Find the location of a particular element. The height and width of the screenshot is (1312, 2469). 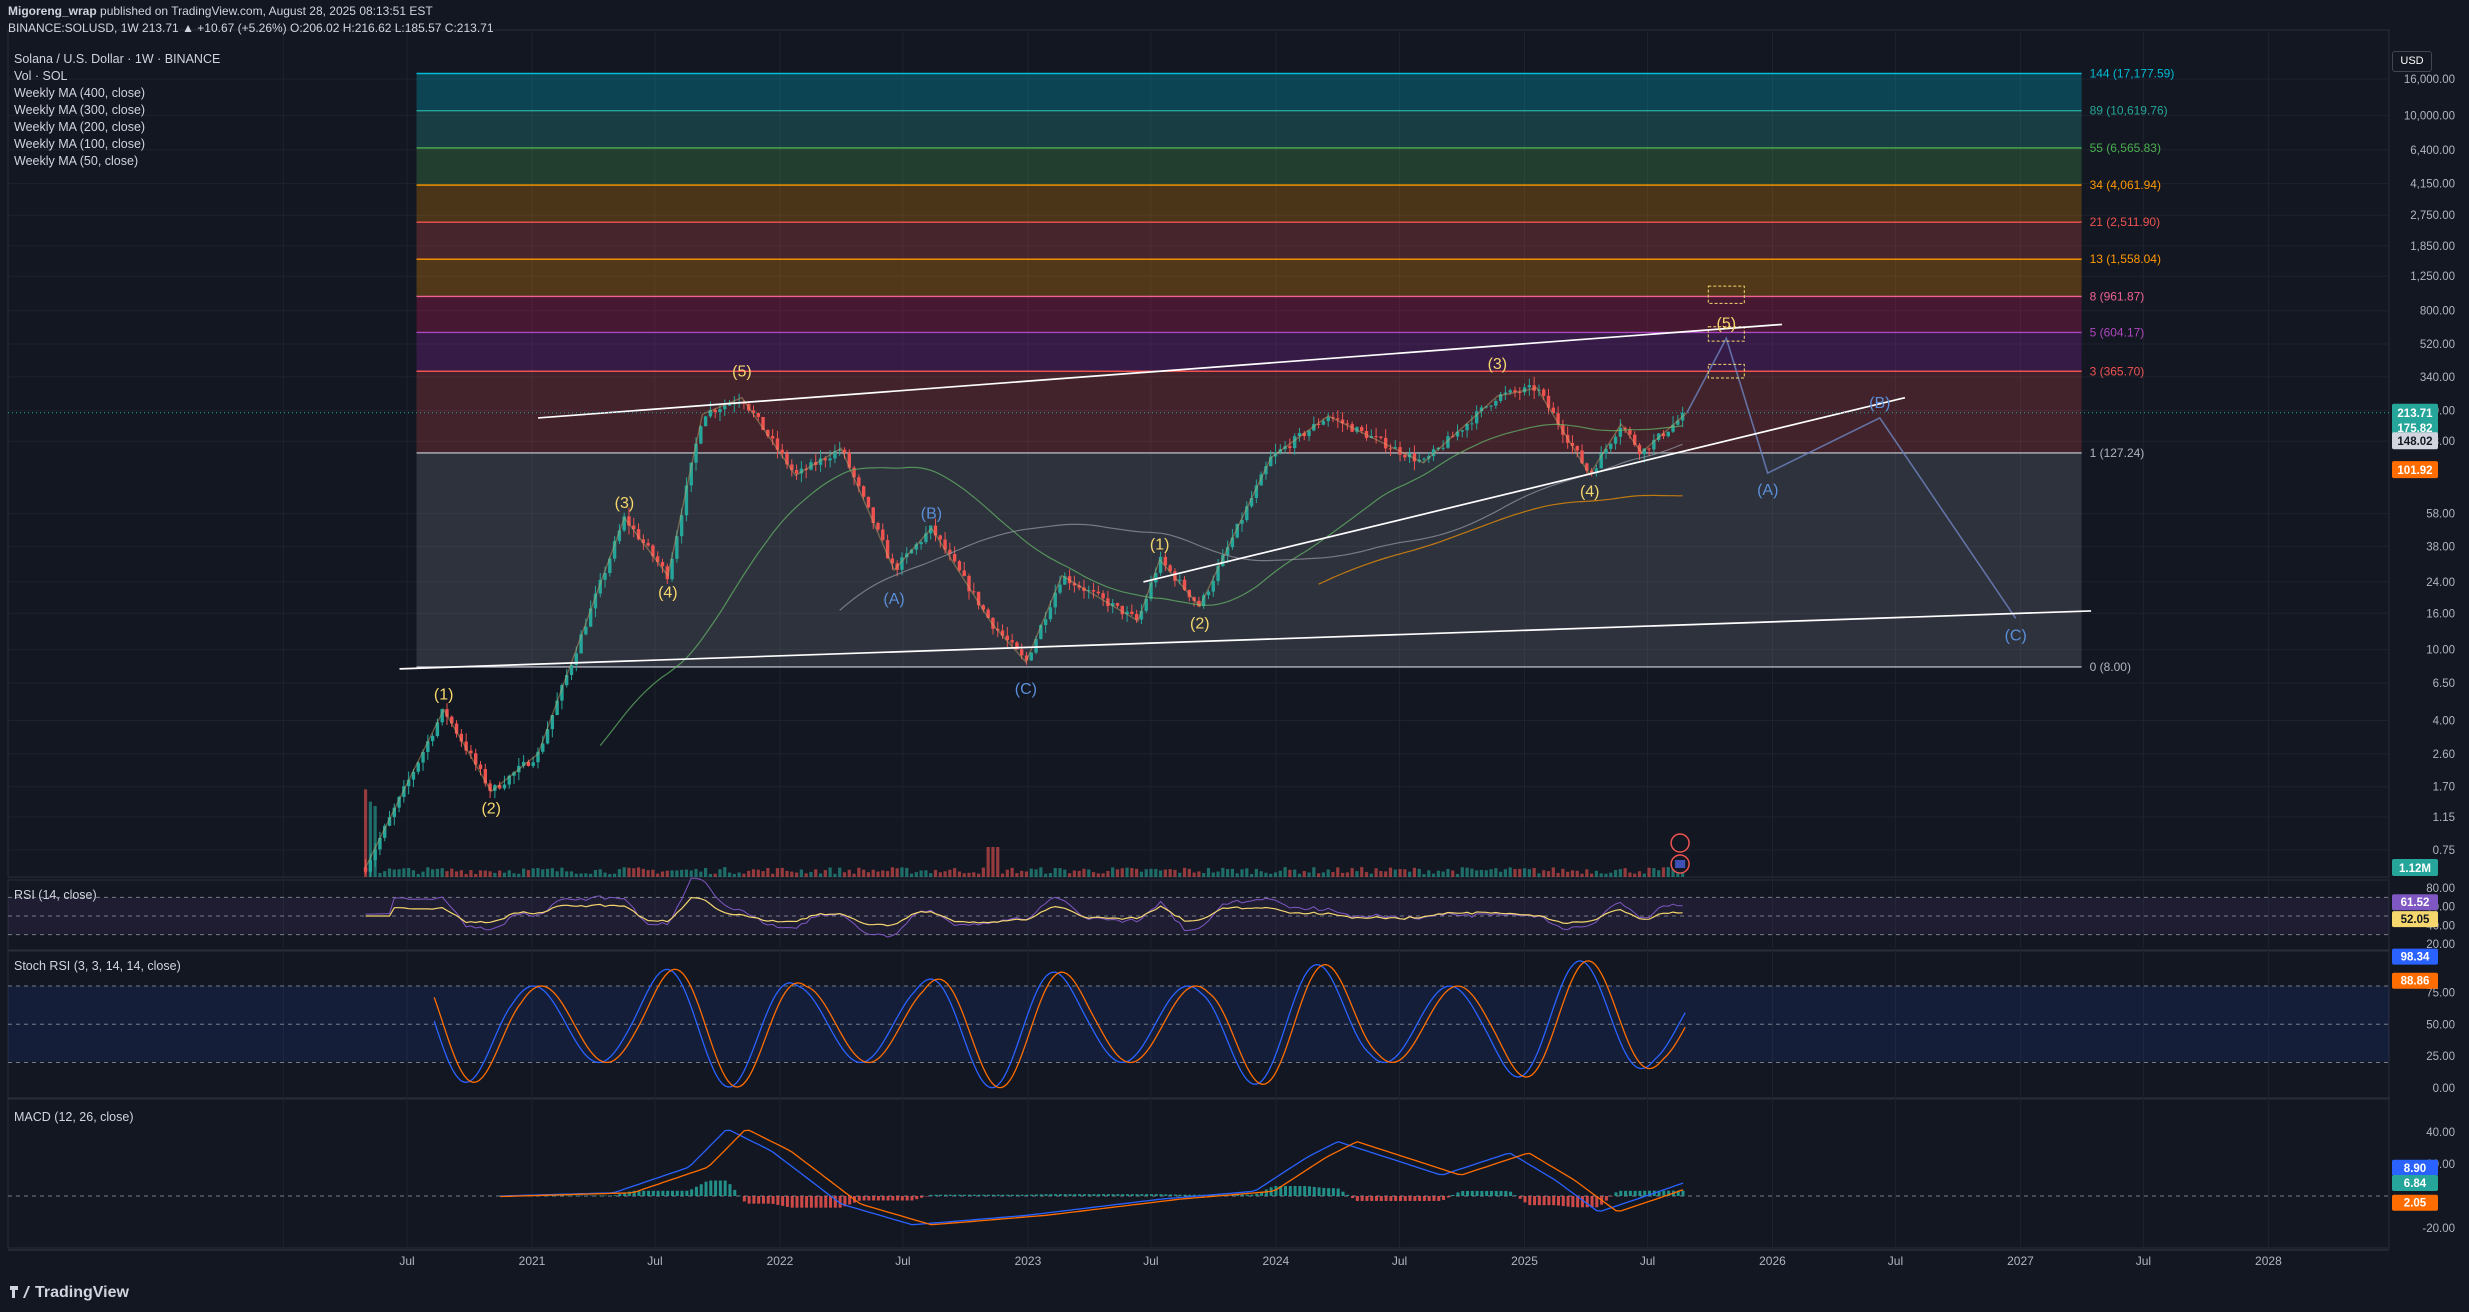

price-axis-tick-9: 340.00 is located at coordinates (2437, 378).